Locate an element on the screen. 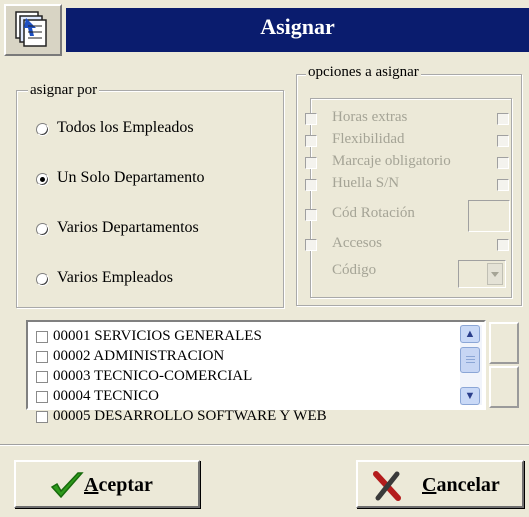 The image size is (529, 517). label-codigo: Código is located at coordinates (354, 270).